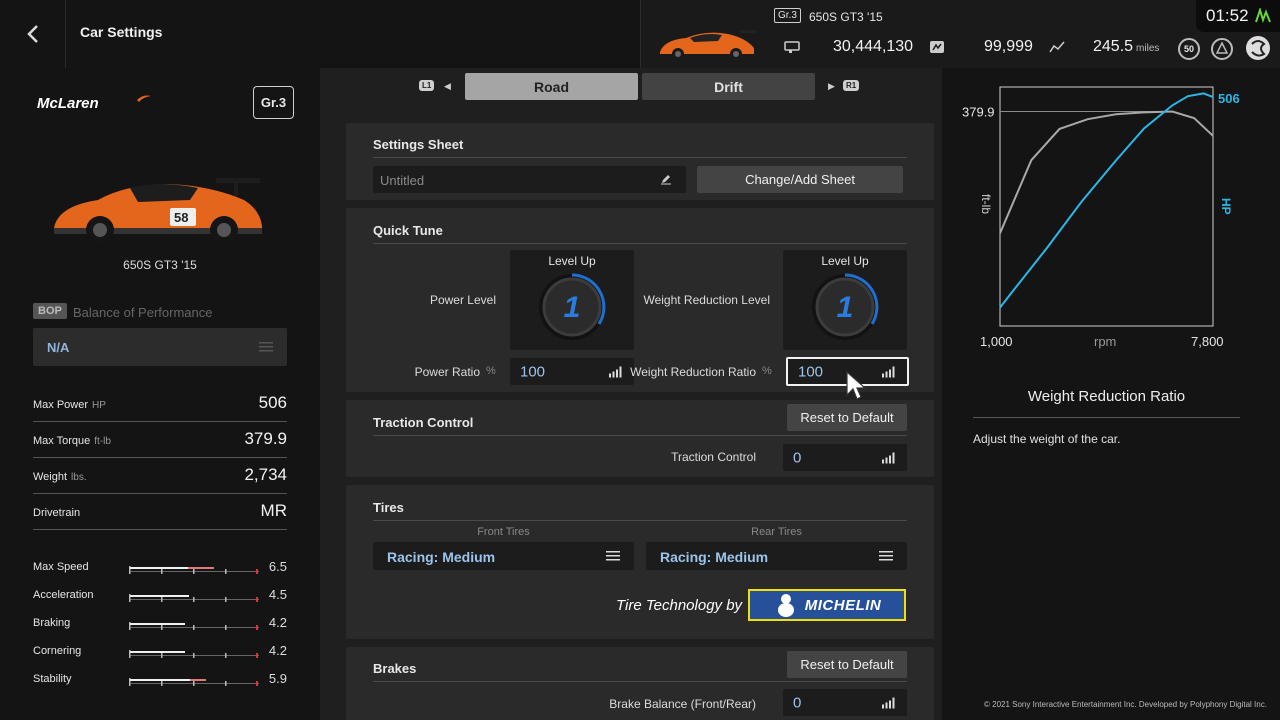  Describe the element at coordinates (418, 144) in the screenshot. I see `section-title: Settings Sheet` at that location.